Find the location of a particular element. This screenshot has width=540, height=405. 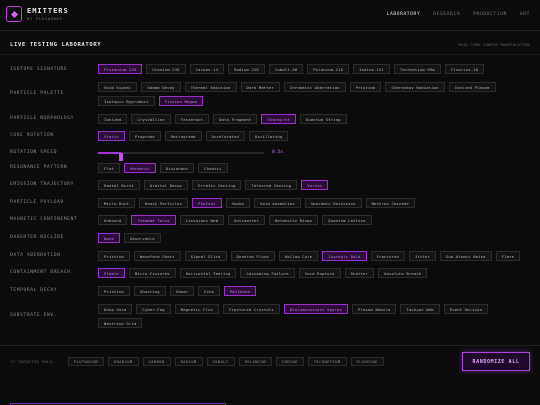

option-quantum-lattice: Quantum Lattice is located at coordinates (347, 220).